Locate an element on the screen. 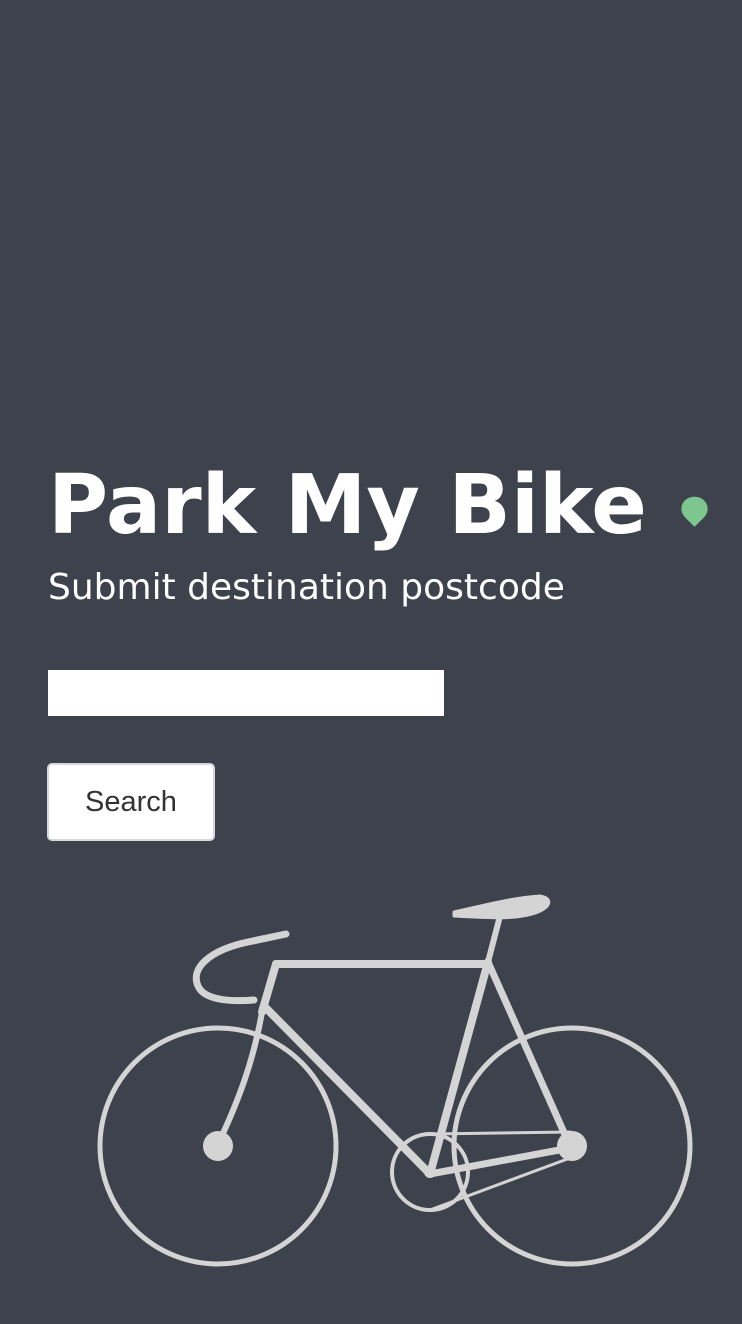 This screenshot has width=742, height=1324. hero: Park My Bike Submit destination postcode is located at coordinates (378, 534).